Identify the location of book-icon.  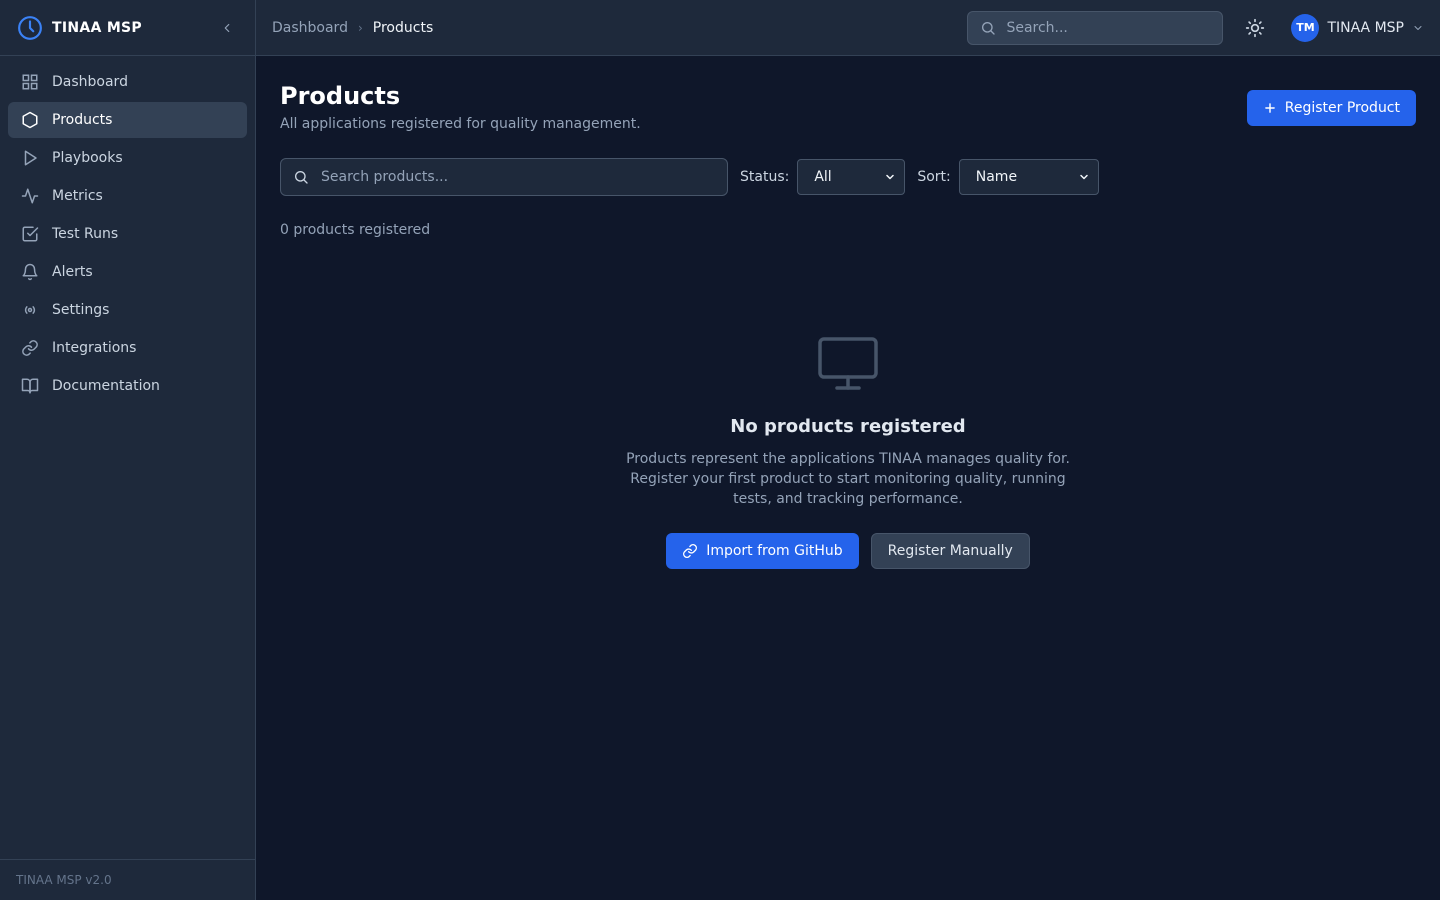
(30, 386).